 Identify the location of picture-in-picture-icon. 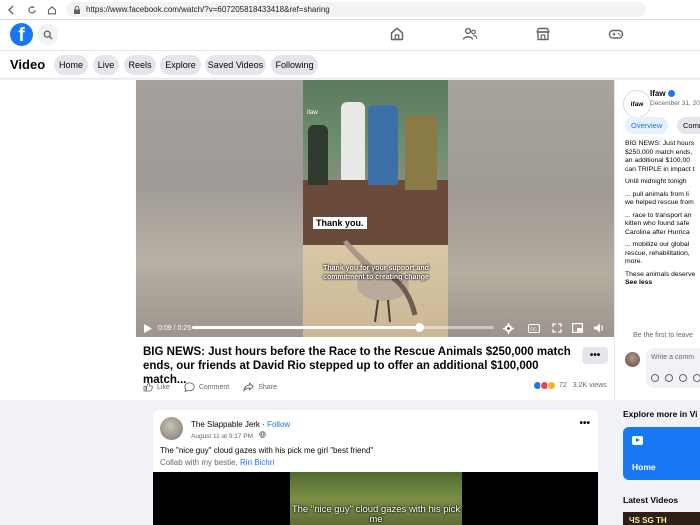
(577, 328).